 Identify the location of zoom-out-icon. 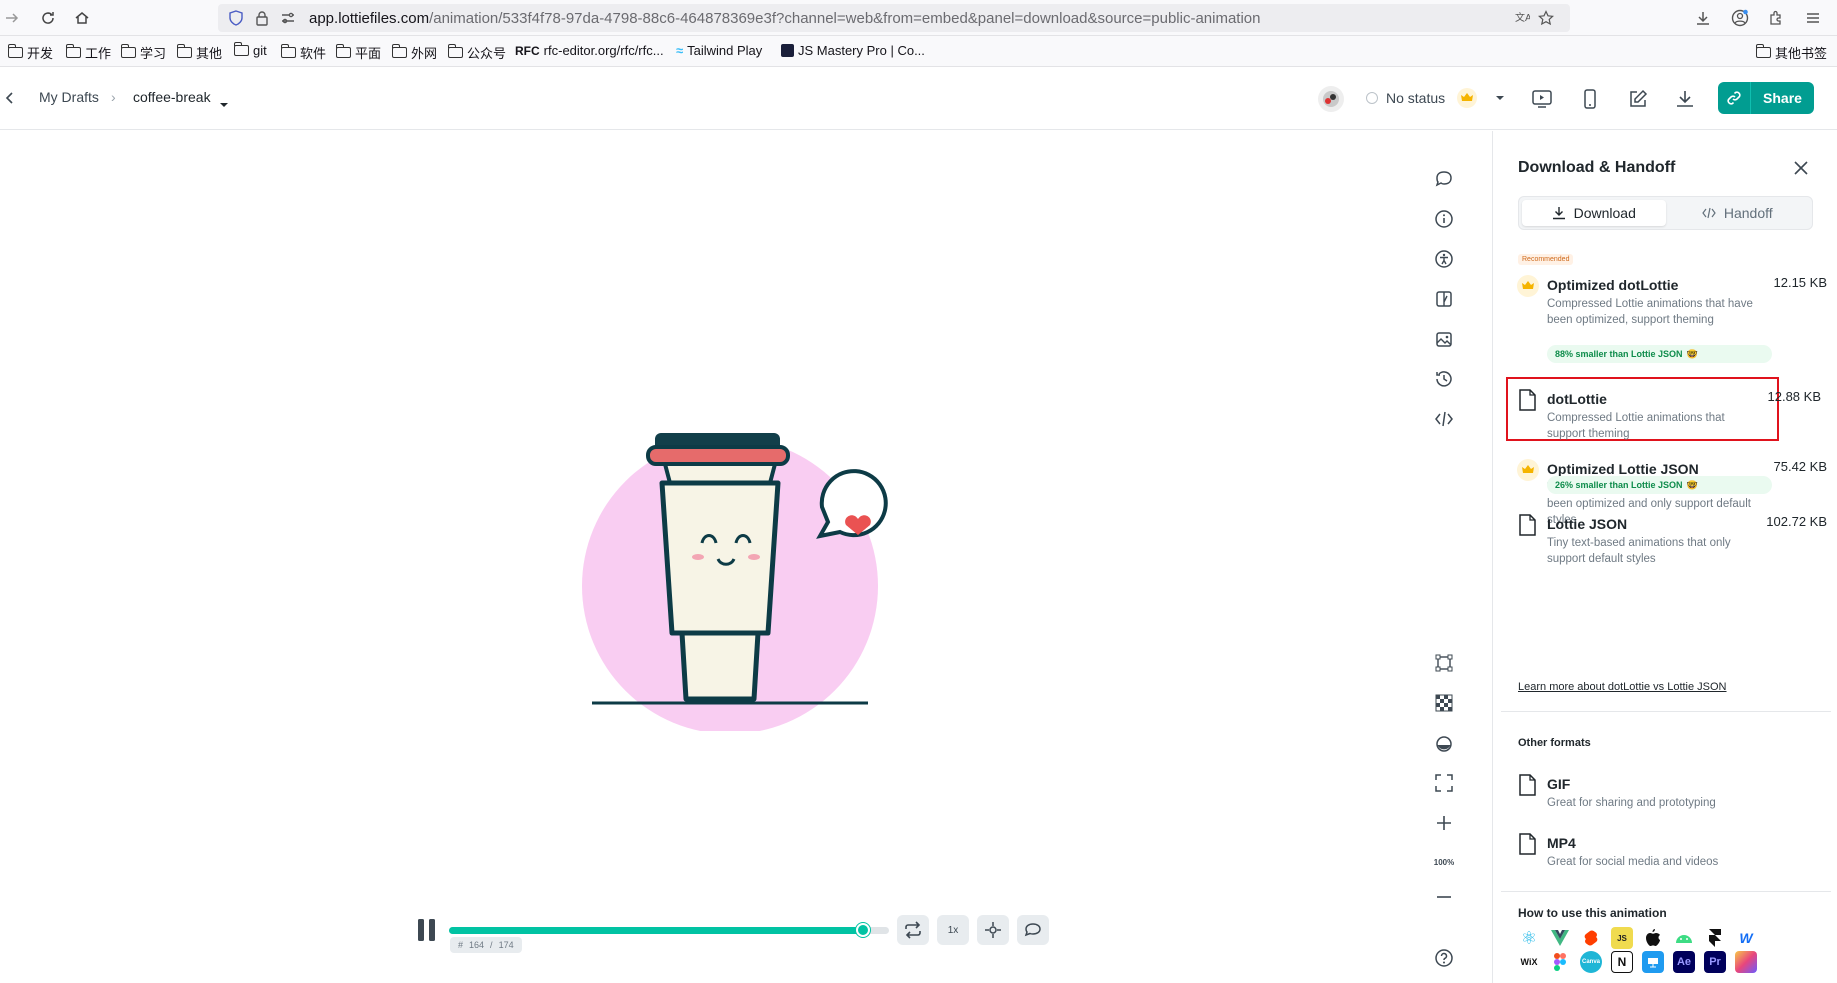
(1444, 897).